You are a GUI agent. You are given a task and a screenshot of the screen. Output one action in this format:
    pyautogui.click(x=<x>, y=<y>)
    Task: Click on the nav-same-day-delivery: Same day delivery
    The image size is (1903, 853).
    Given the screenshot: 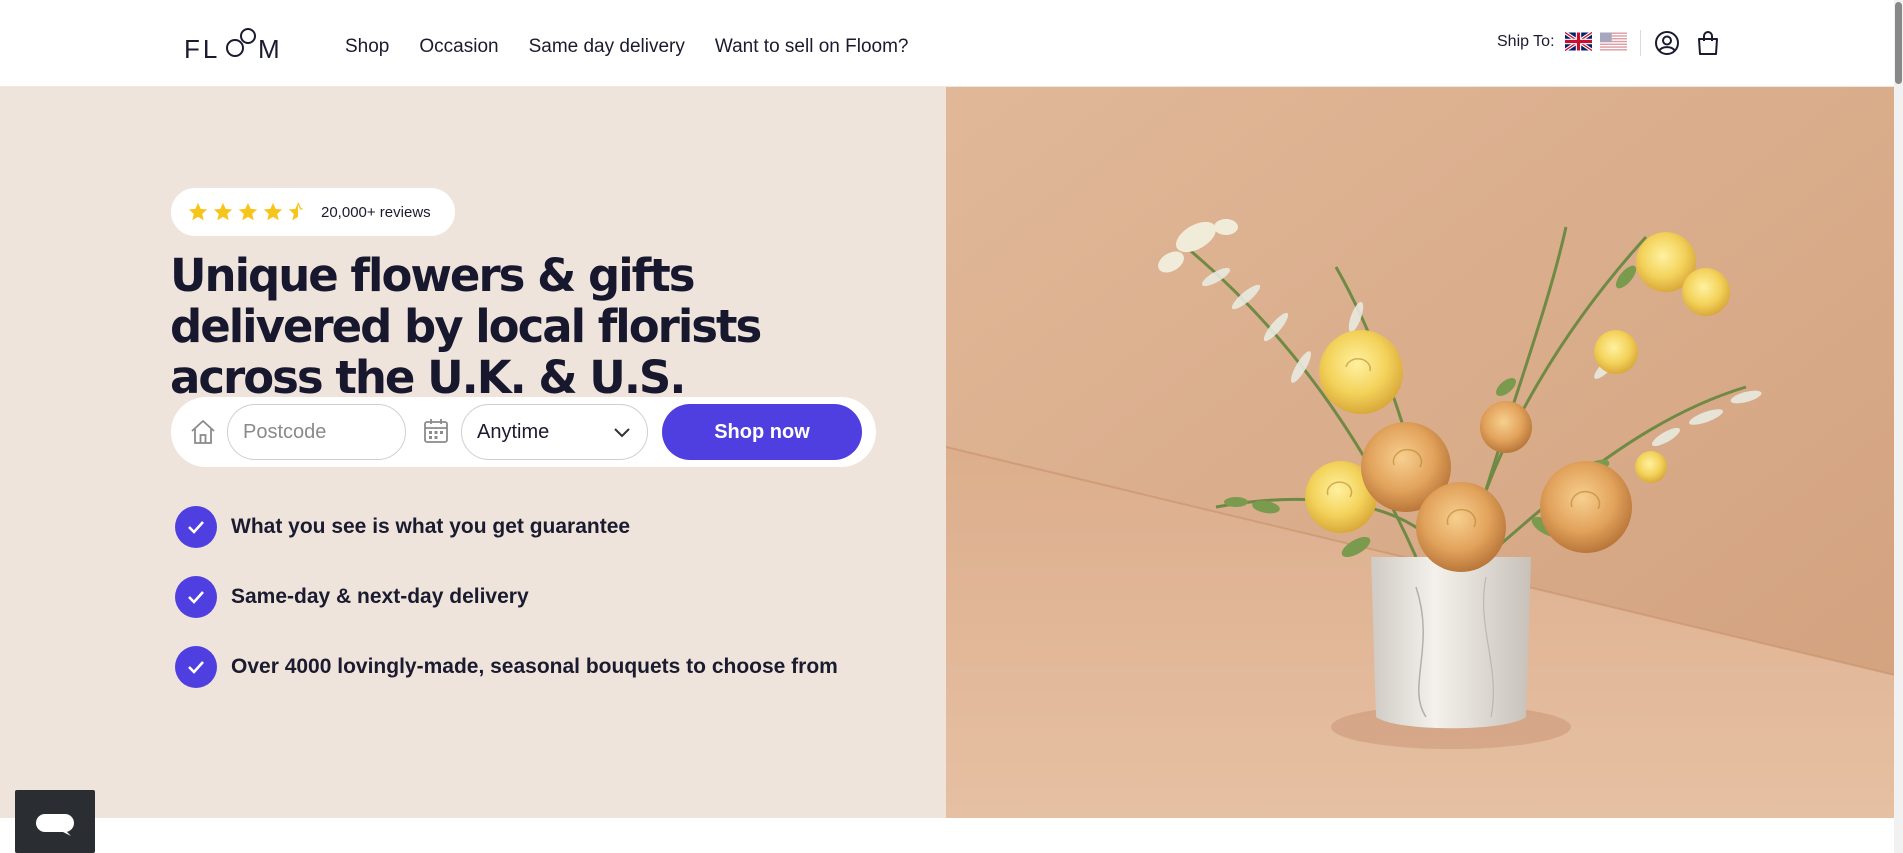 What is the action you would take?
    pyautogui.click(x=607, y=47)
    